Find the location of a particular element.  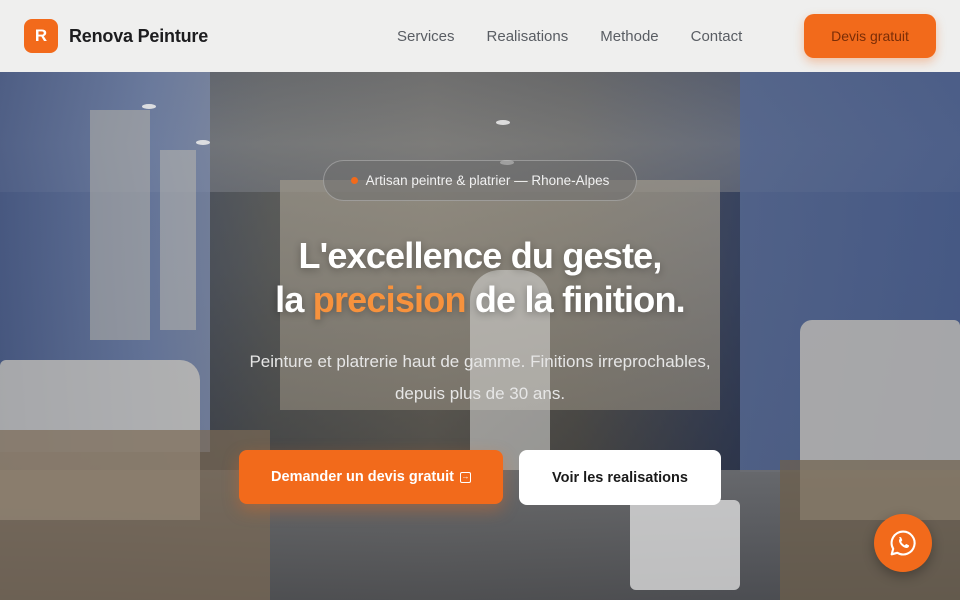

headline-line-1: L'excellence du geste, is located at coordinates (480, 255).